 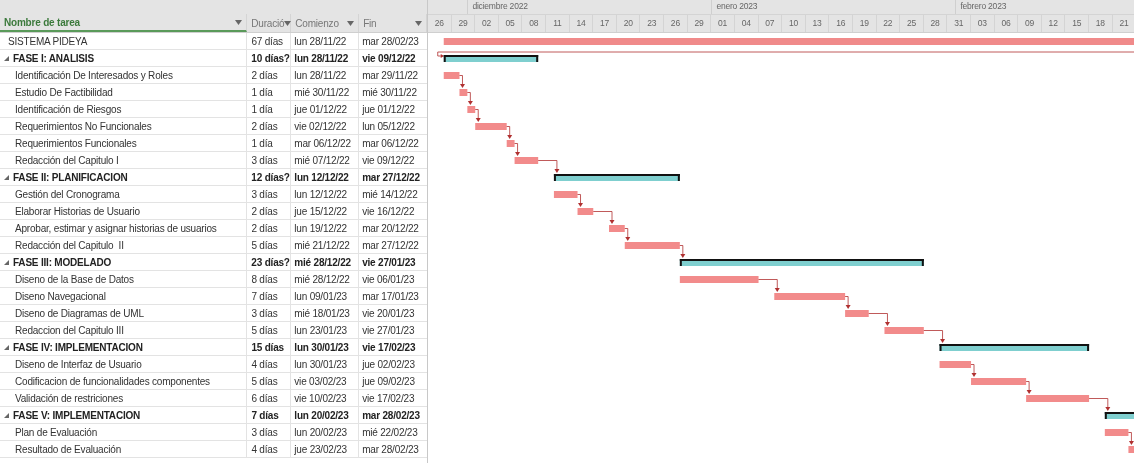 What do you see at coordinates (320, 126) in the screenshot?
I see `start-date-cell-text: vie 02/12/22` at bounding box center [320, 126].